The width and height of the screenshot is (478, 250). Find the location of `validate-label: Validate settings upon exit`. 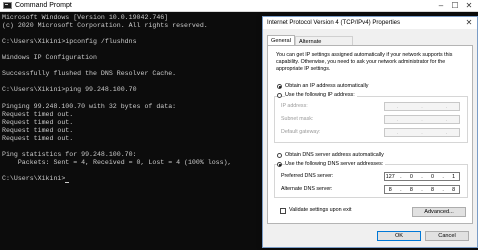

validate-label: Validate settings upon exit is located at coordinates (320, 210).